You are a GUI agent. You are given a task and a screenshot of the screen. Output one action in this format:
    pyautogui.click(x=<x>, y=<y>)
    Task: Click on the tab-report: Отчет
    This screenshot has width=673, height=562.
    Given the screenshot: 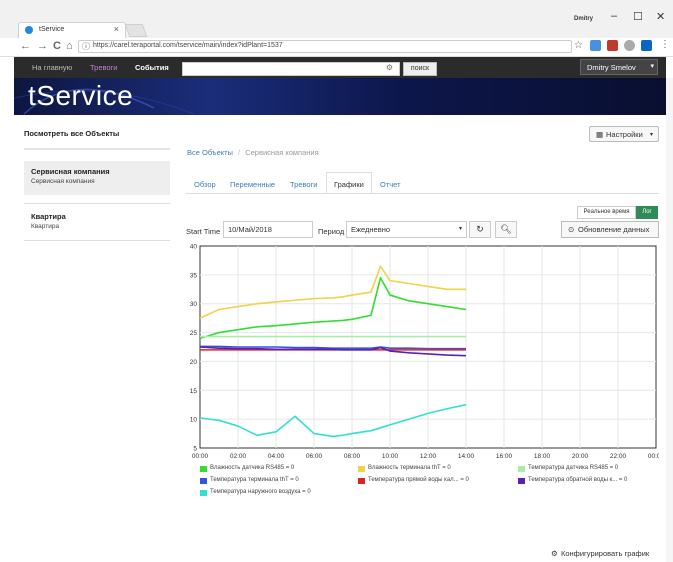 What is the action you would take?
    pyautogui.click(x=390, y=184)
    